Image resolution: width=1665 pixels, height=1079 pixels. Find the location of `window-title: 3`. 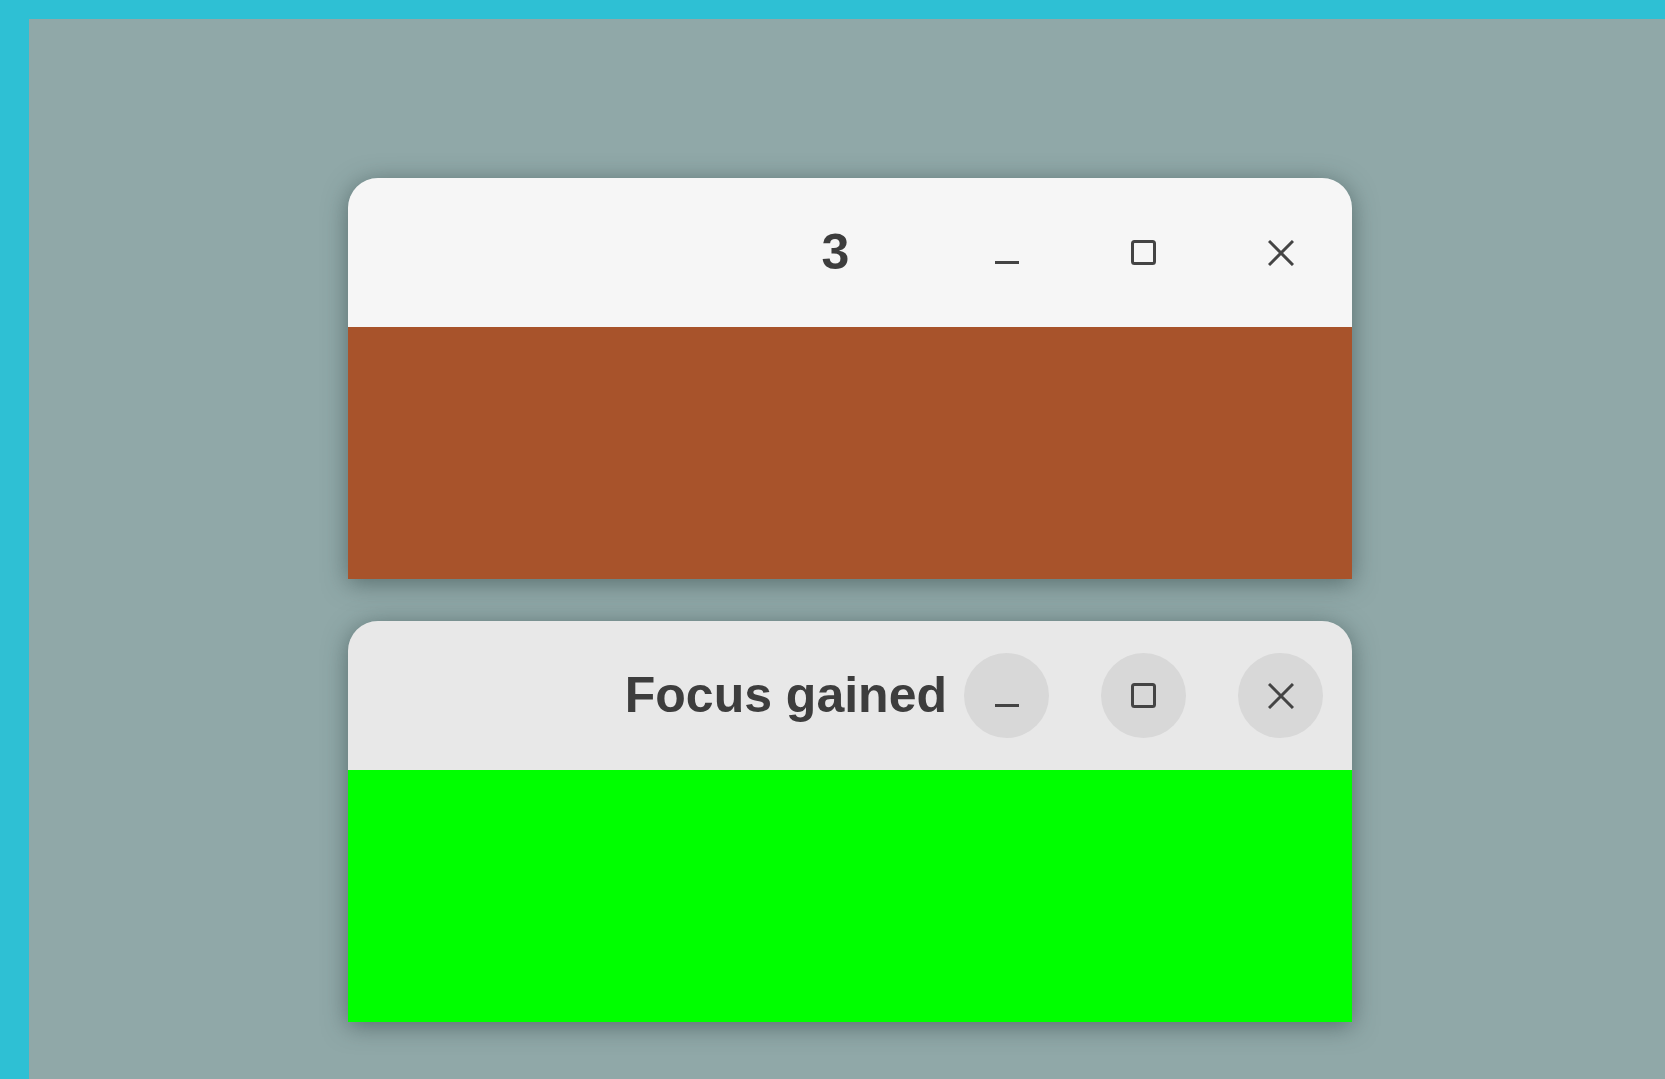

window-title: 3 is located at coordinates (835, 252).